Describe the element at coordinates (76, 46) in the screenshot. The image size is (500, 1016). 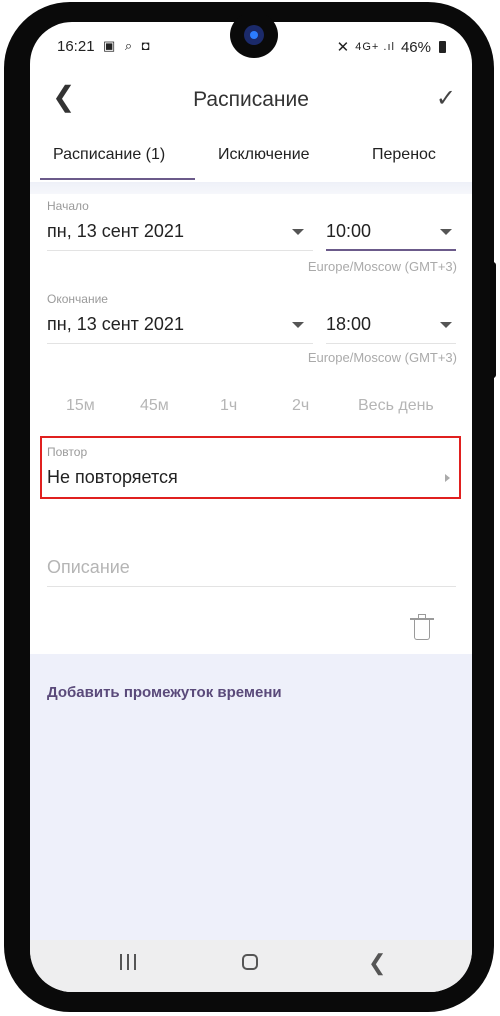
I see `status-time: 16:21` at that location.